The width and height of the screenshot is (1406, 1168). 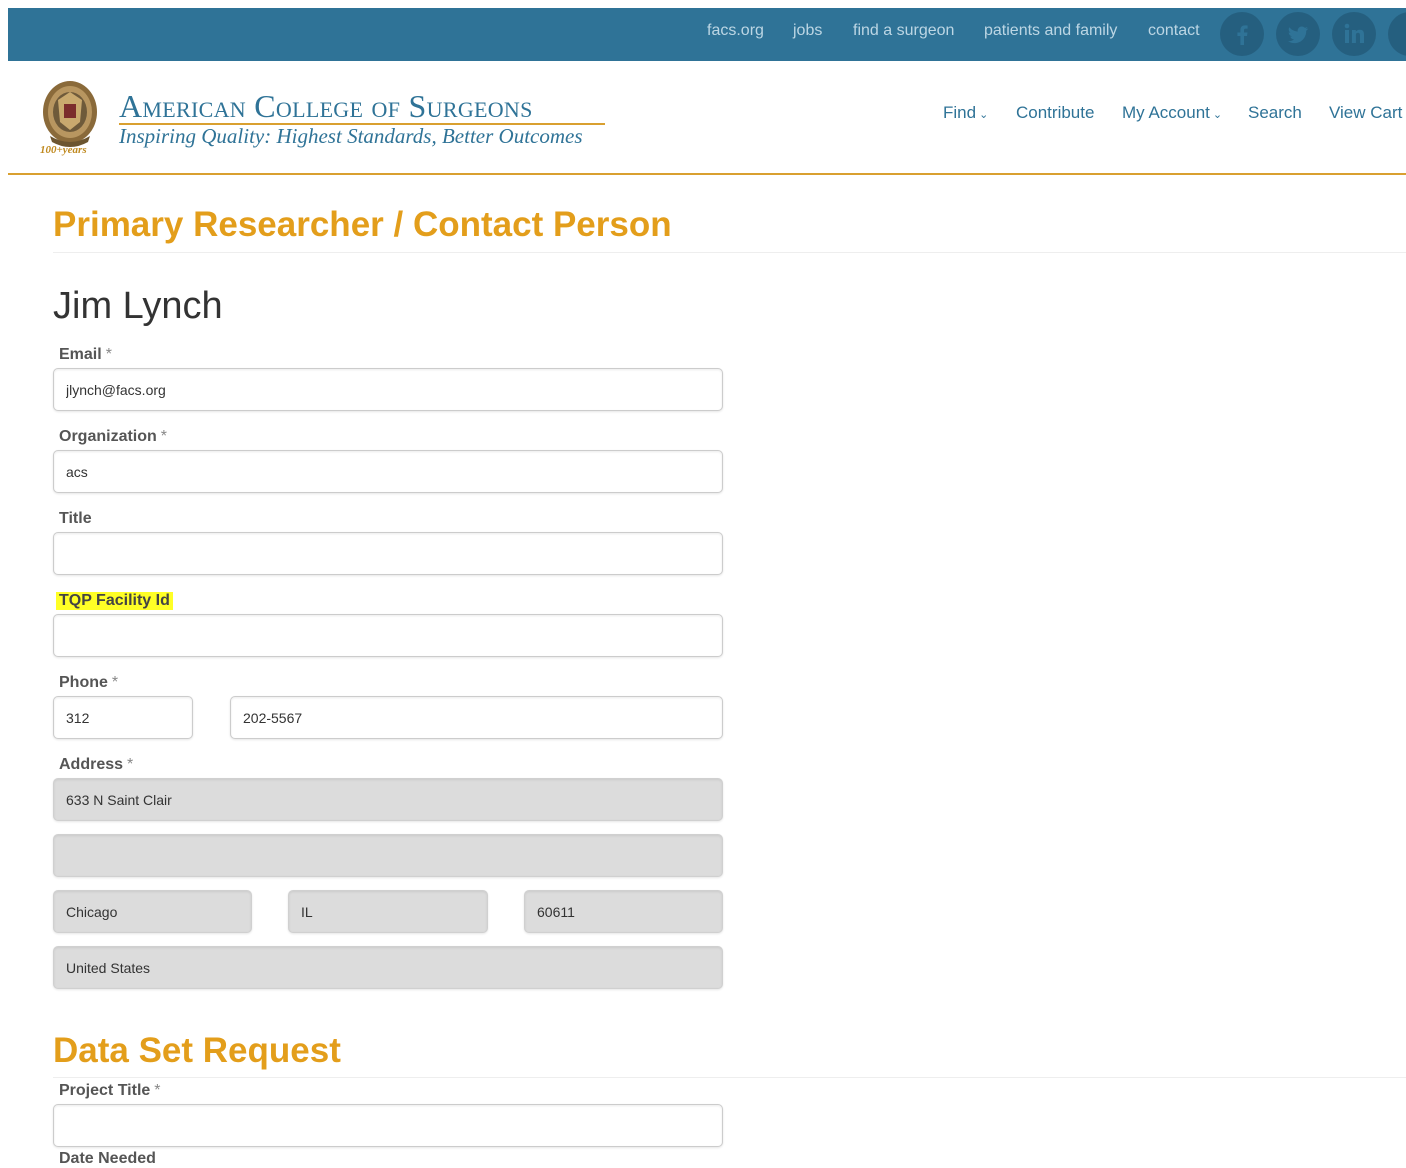 What do you see at coordinates (362, 224) in the screenshot?
I see `section-heading-contact: Primary Researcher / Contact Person` at bounding box center [362, 224].